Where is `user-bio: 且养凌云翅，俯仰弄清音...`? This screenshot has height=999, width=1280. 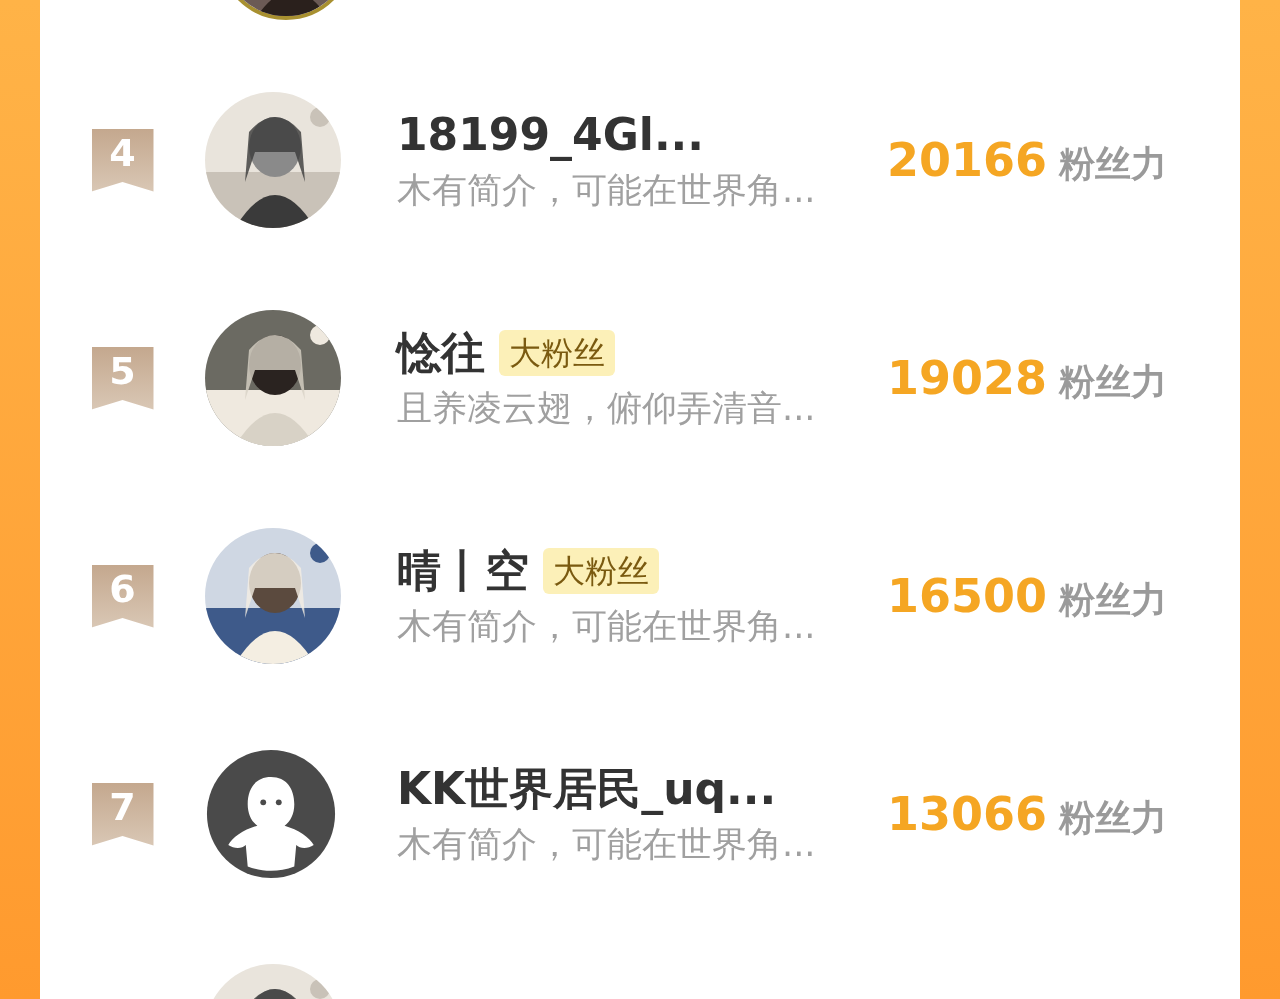
user-bio: 且养凌云翅，俯仰弄清音... is located at coordinates (607, 408).